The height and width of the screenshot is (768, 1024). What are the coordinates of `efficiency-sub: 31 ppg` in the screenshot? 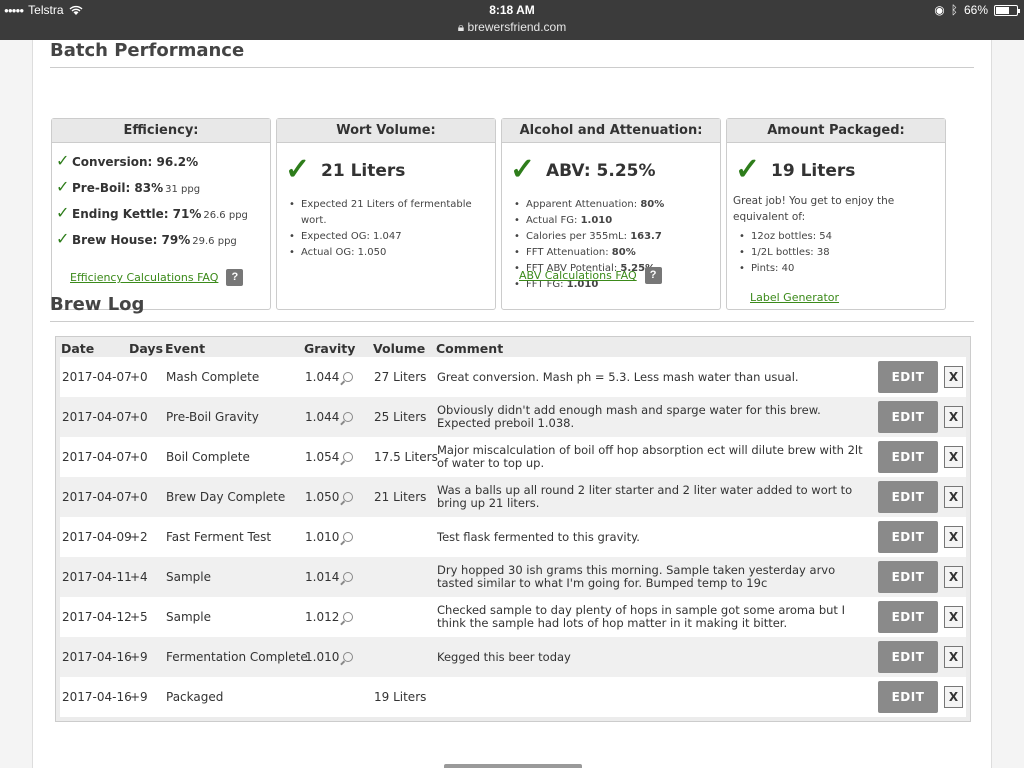 It's located at (183, 189).